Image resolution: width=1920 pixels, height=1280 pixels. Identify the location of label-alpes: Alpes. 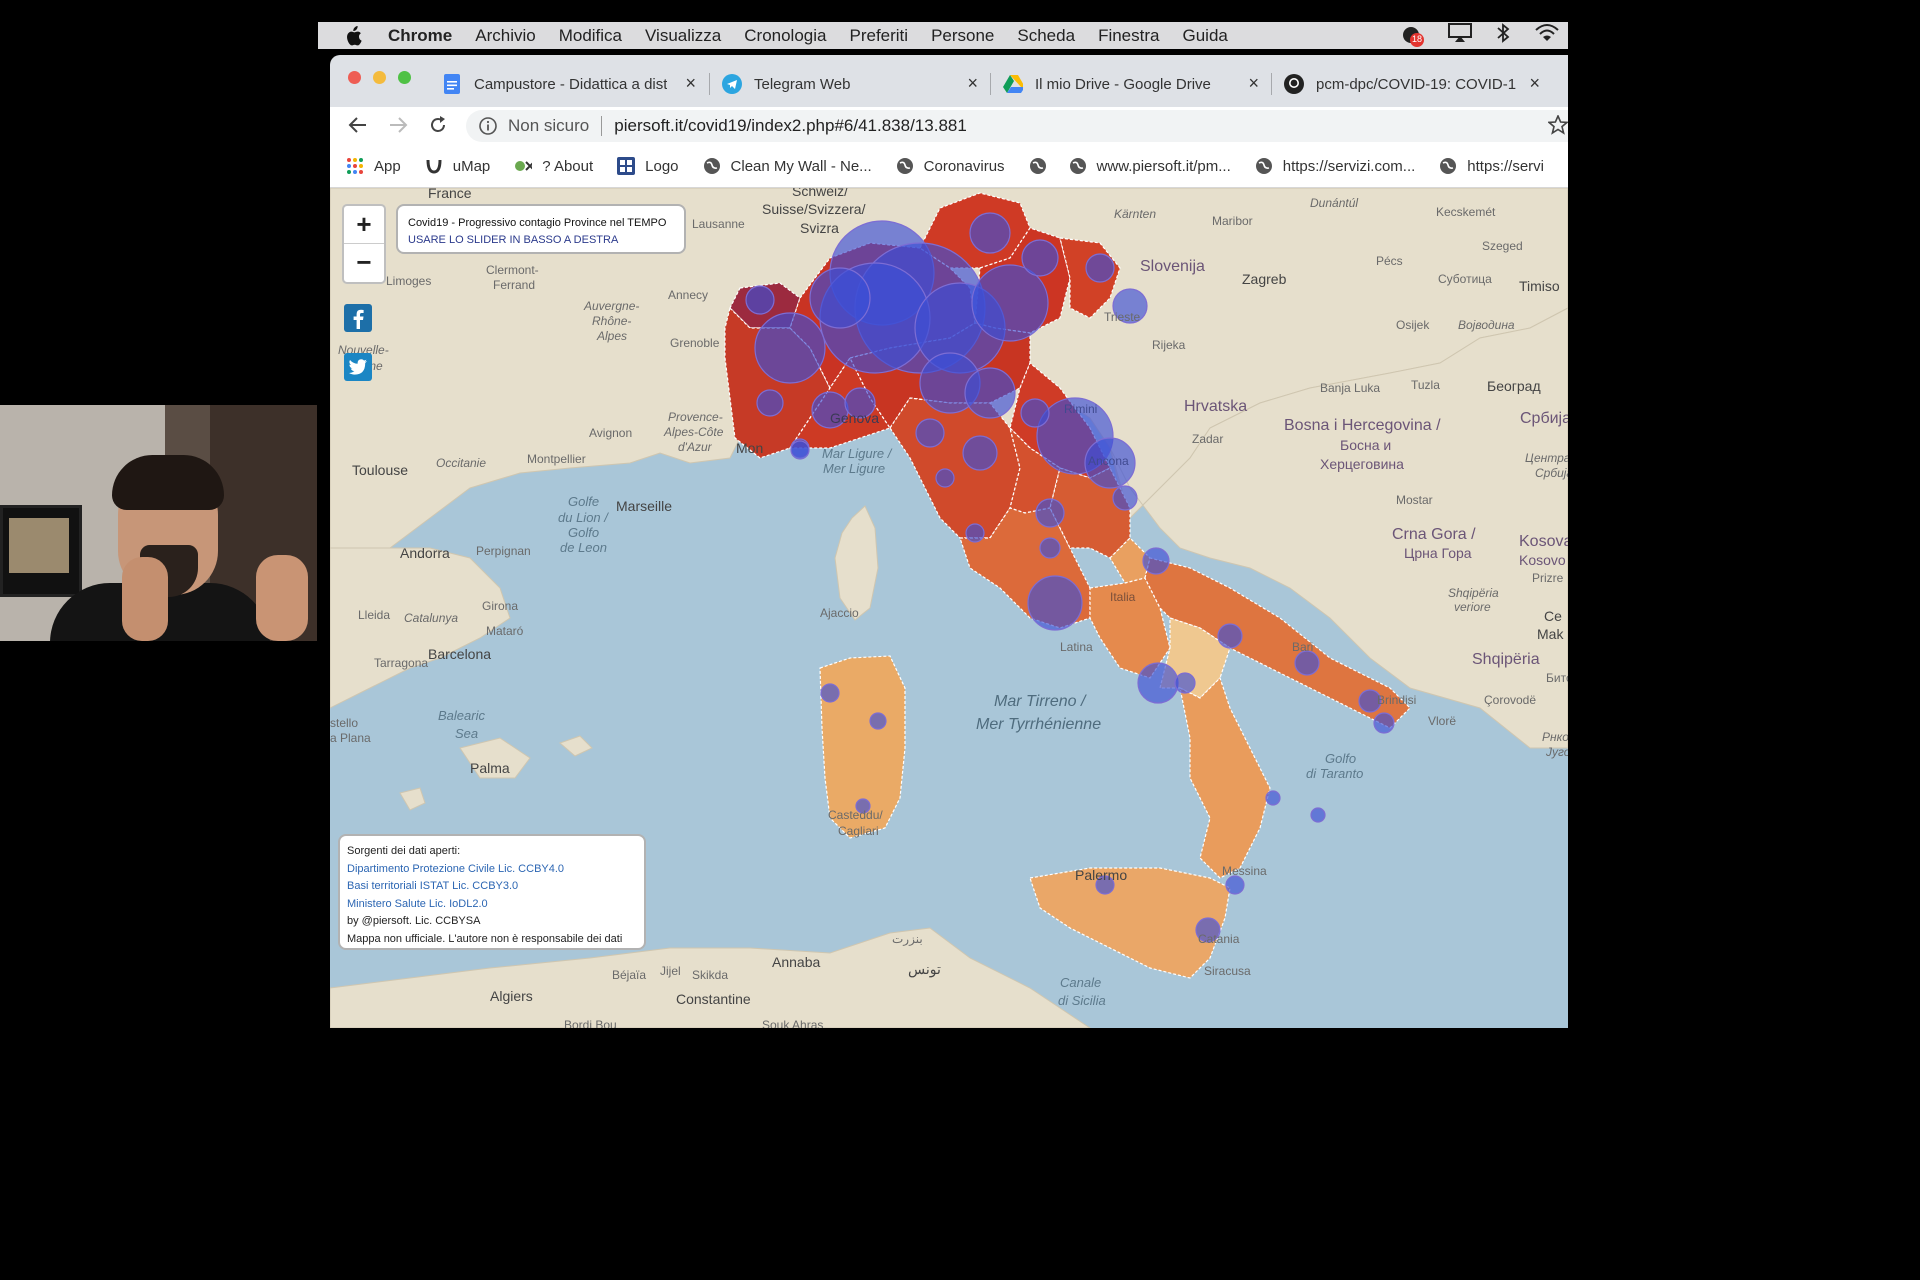
(612, 336).